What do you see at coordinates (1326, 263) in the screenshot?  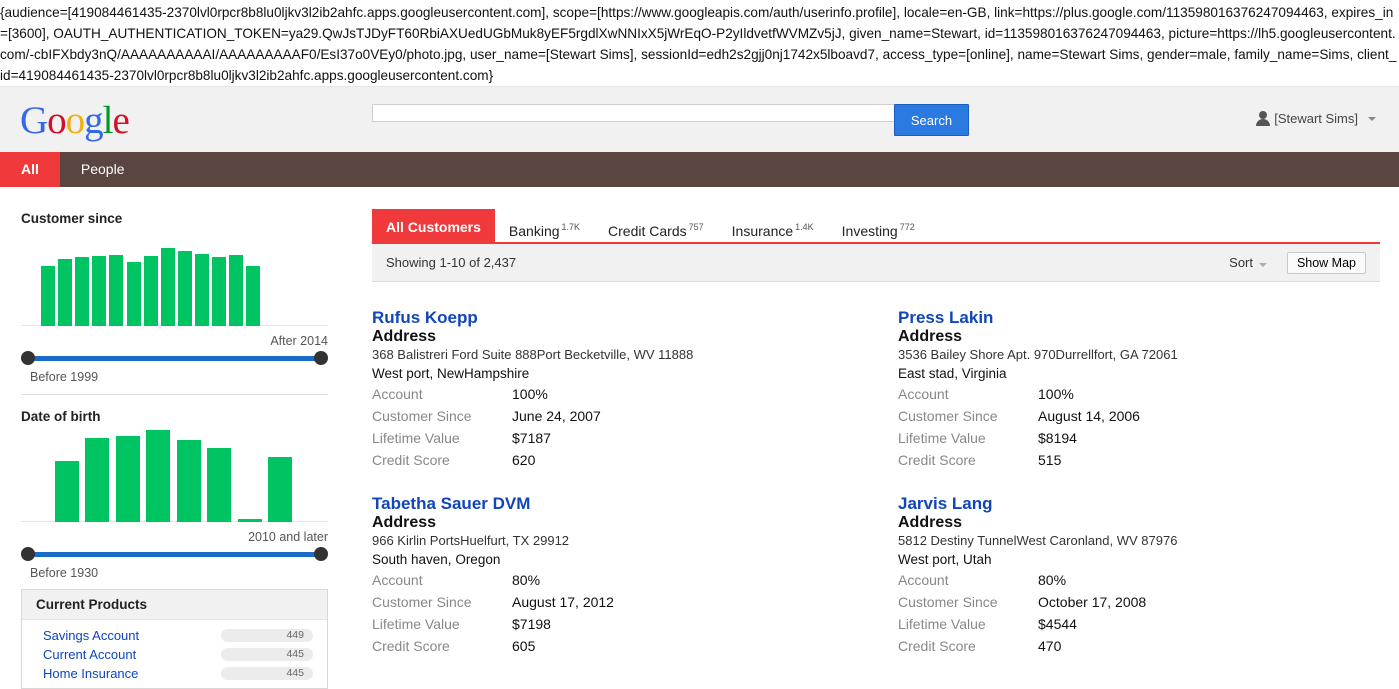 I see `show-map-button: Show Map` at bounding box center [1326, 263].